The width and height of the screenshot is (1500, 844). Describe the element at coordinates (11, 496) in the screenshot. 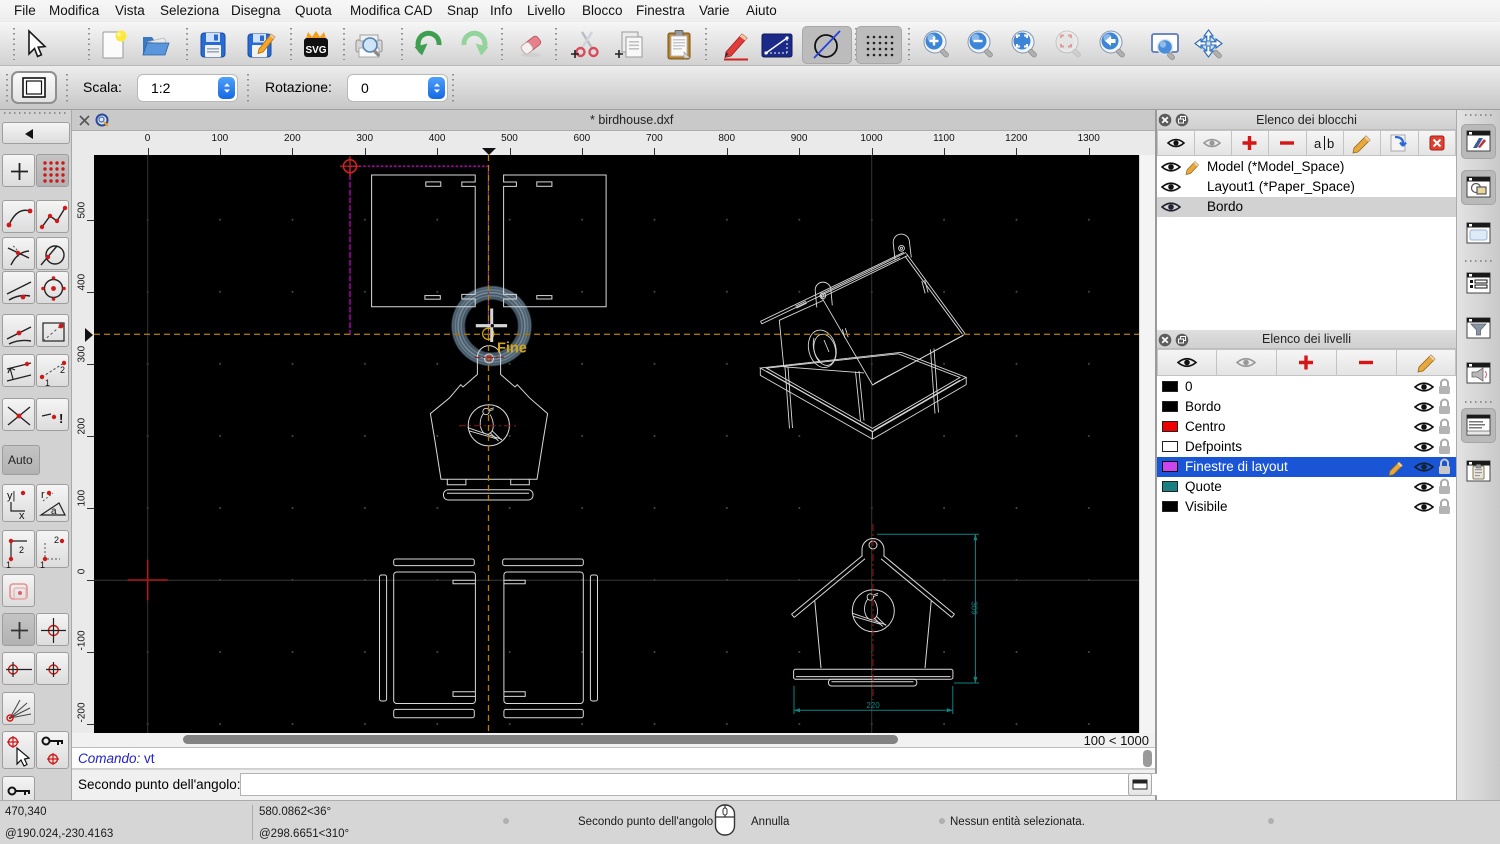

I see `svg-text: y|` at that location.